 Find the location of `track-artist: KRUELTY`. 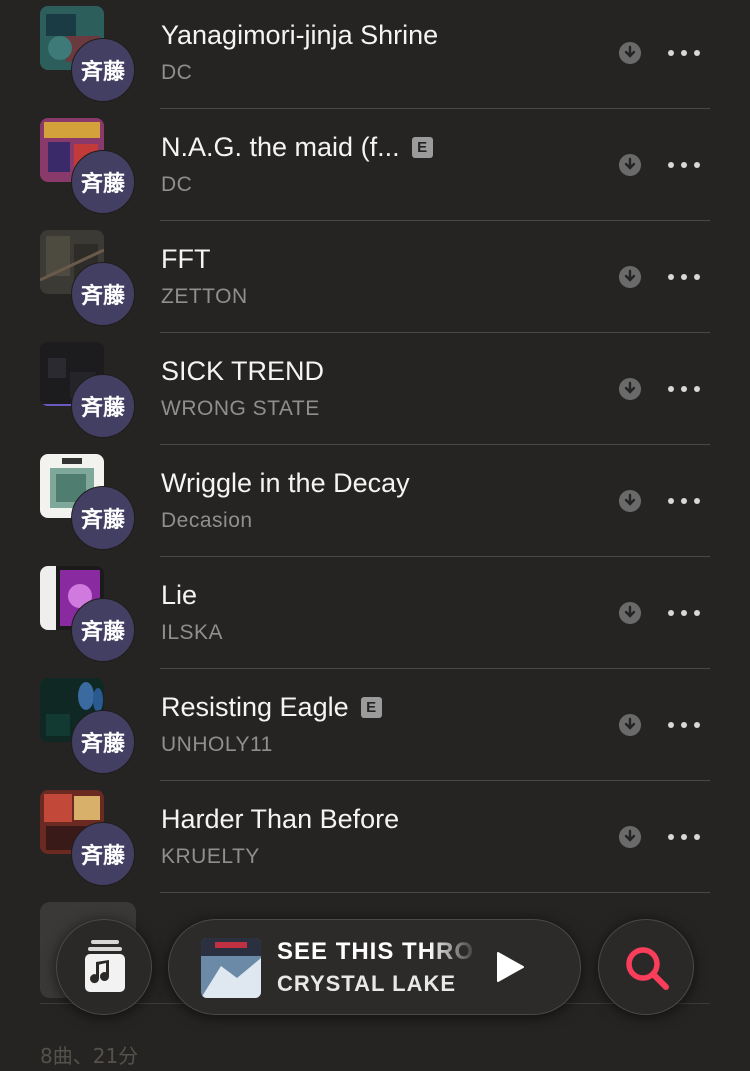

track-artist: KRUELTY is located at coordinates (210, 856).